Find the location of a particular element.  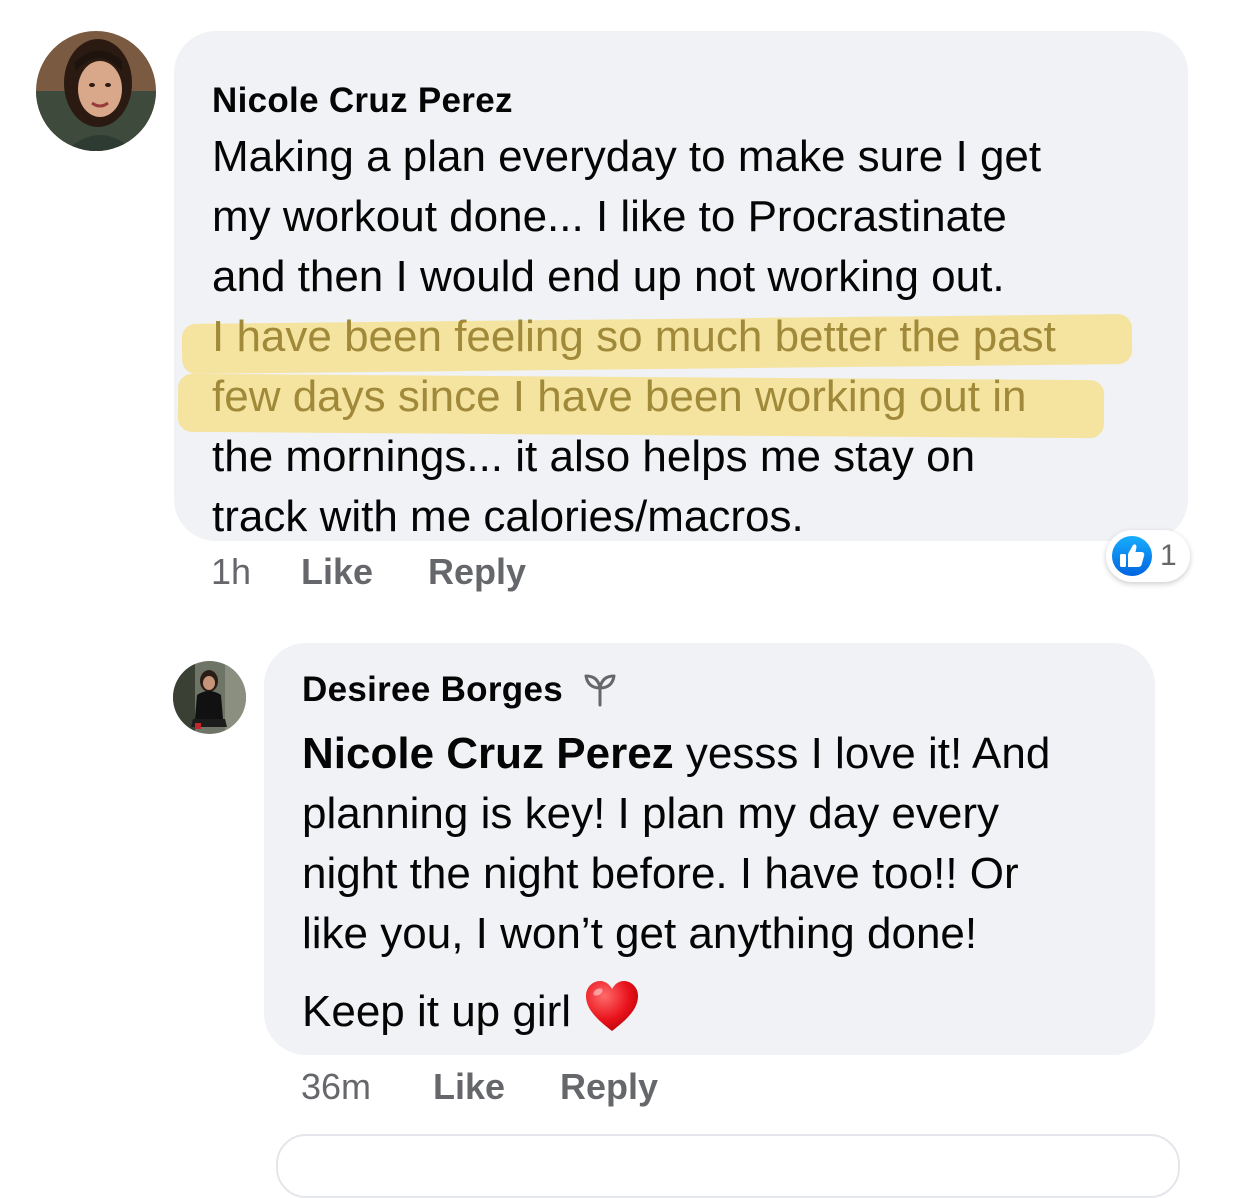

comment-line: and then I would end up not working out. is located at coordinates (608, 276).